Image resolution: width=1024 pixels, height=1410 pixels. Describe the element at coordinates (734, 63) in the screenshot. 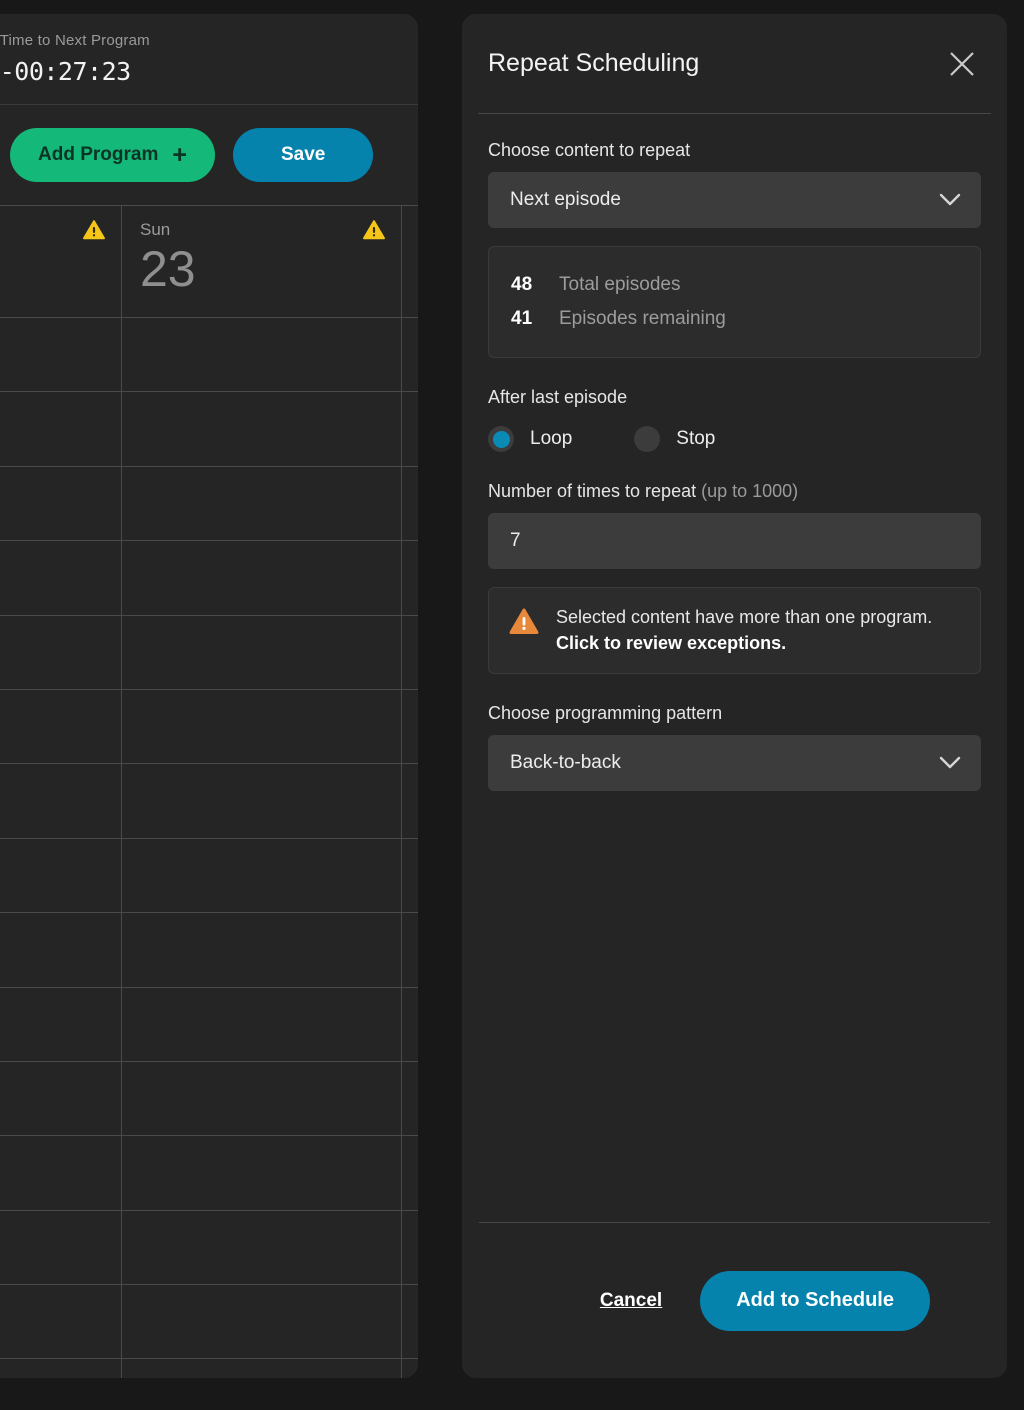

I see `modal-header: Repeat Scheduling` at that location.